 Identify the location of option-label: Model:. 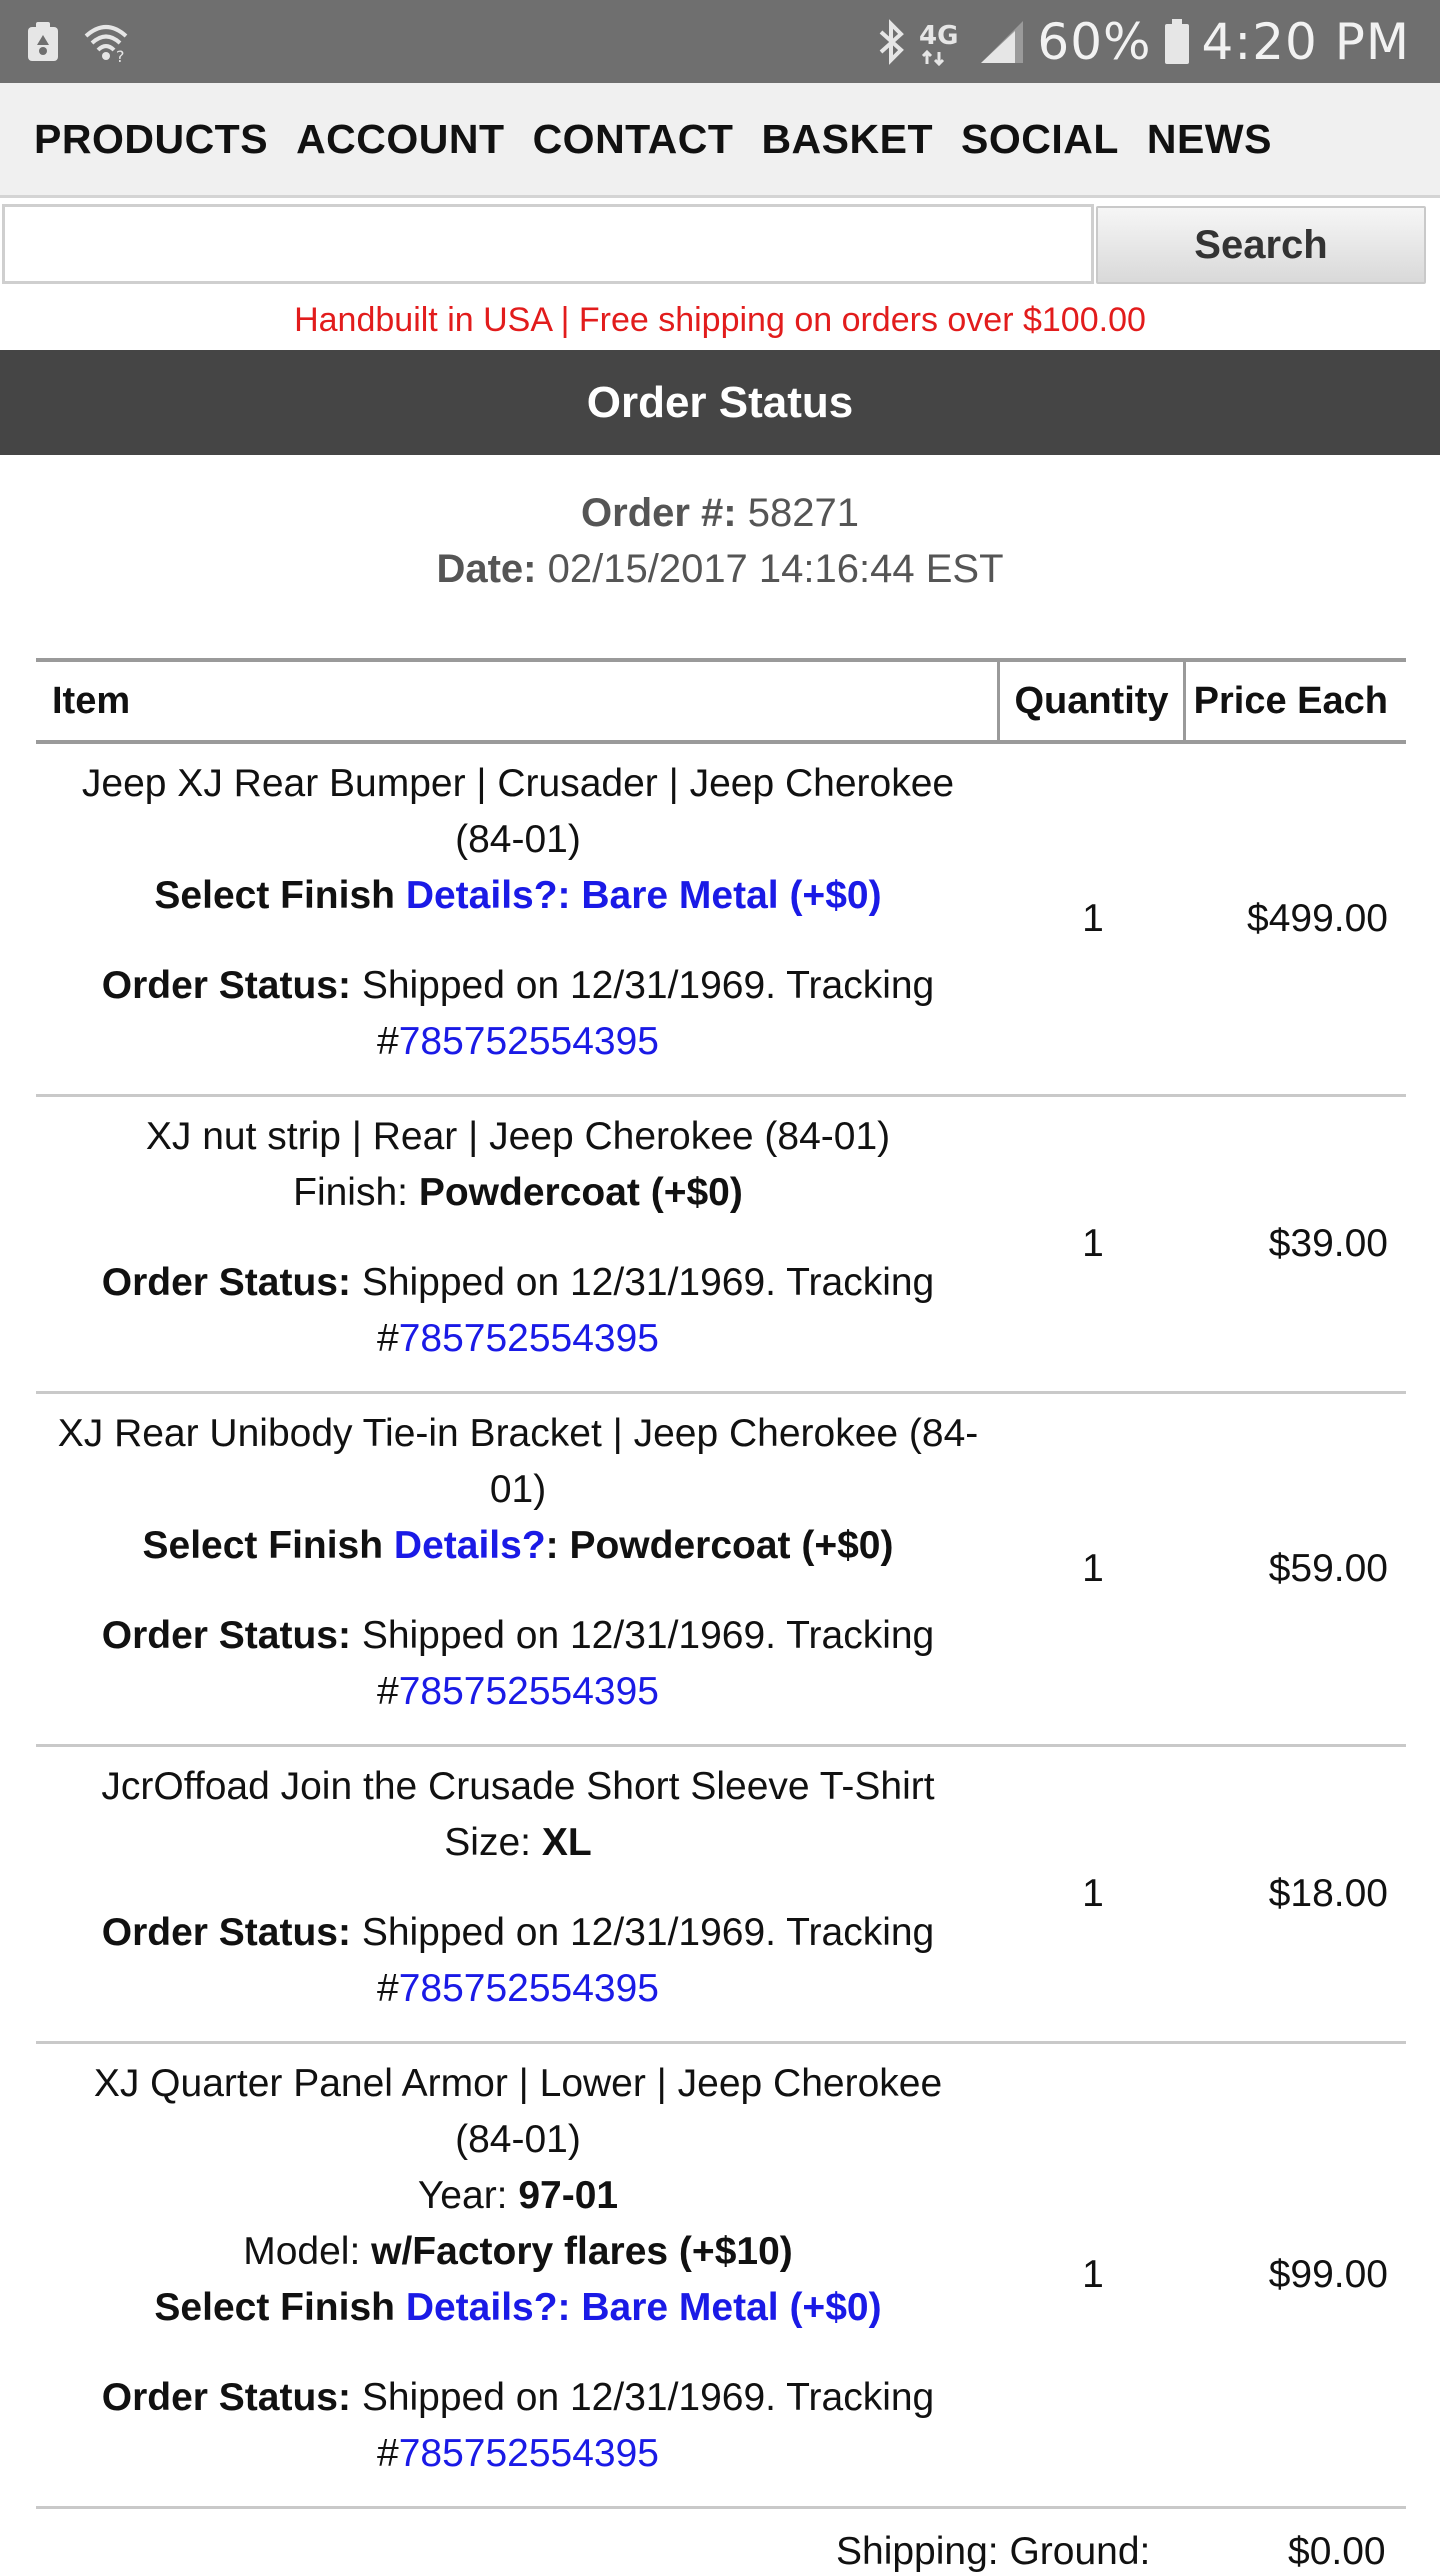
(302, 2251).